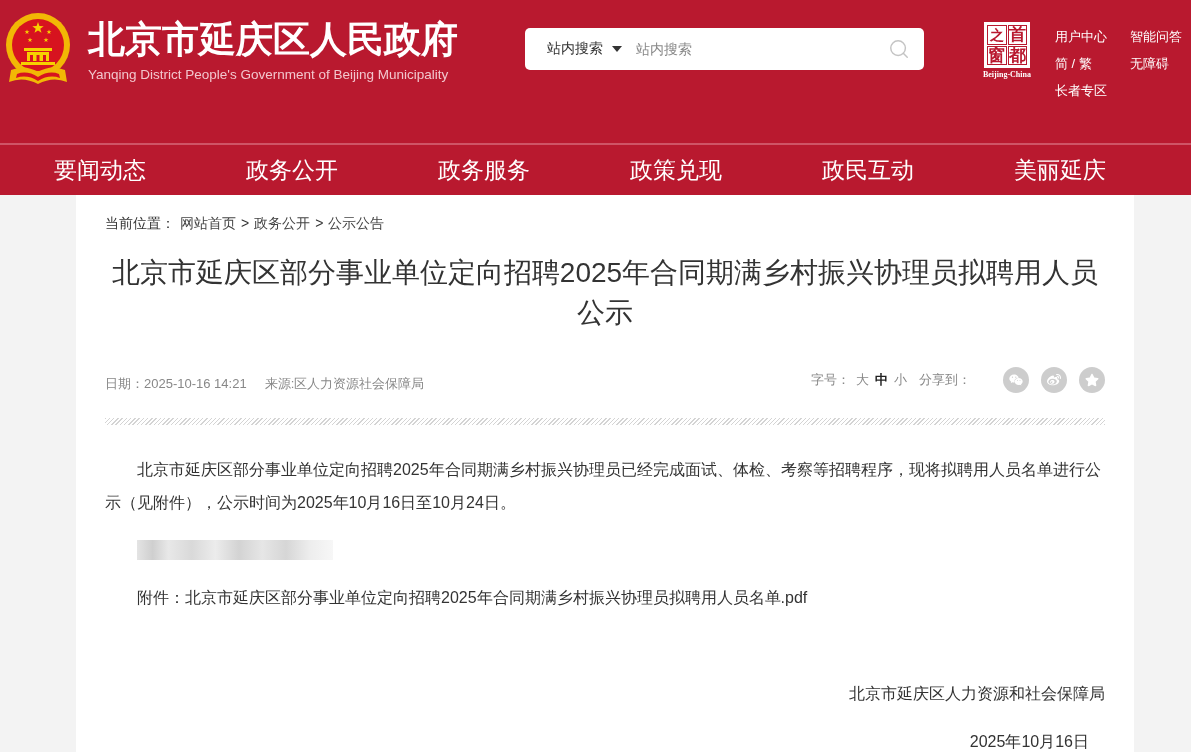  What do you see at coordinates (496, 598) in the screenshot?
I see `attachment-link: 北京市延庆区部分事业单位定向招聘2025年合同期满乡村振兴协理员拟聘用人员名单.pdf` at bounding box center [496, 598].